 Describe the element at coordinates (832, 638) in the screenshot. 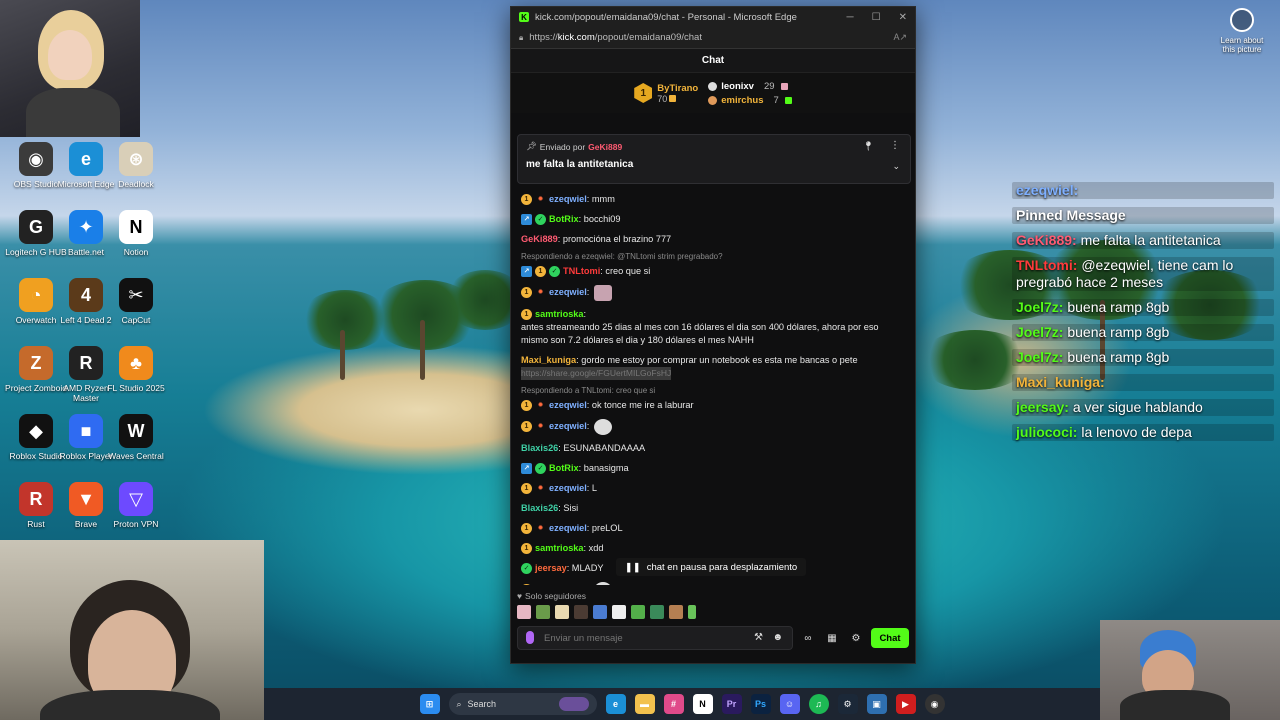

I see `store-icon: ▦` at that location.